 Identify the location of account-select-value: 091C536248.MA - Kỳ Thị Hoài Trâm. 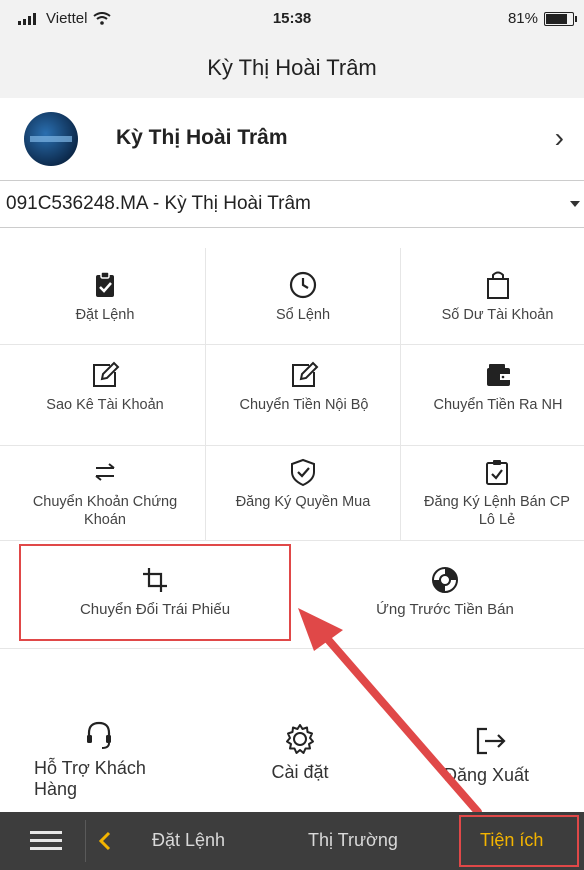
(158, 203).